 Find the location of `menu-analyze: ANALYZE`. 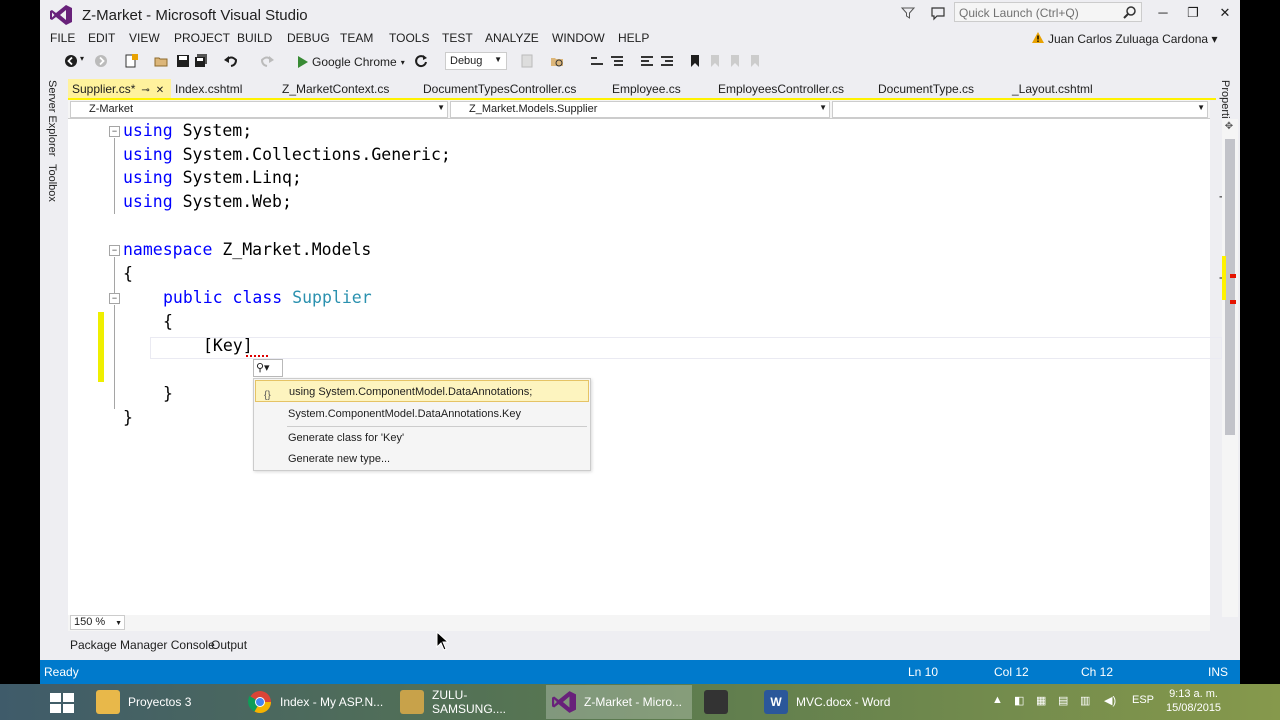

menu-analyze: ANALYZE is located at coordinates (512, 38).